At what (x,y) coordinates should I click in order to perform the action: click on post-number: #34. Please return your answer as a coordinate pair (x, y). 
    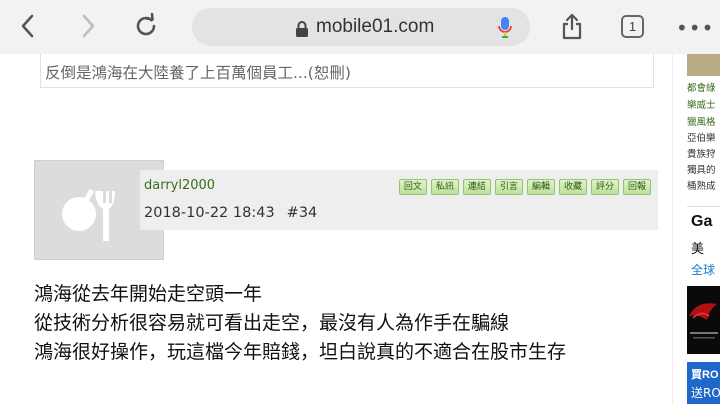
    Looking at the image, I should click on (302, 213).